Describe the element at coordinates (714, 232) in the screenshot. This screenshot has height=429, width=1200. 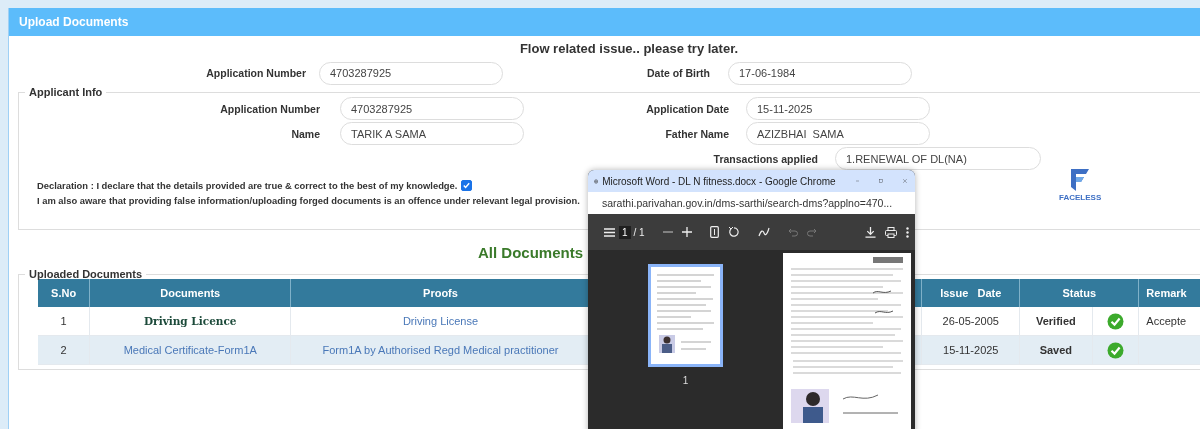
I see `fit-page-icon` at that location.